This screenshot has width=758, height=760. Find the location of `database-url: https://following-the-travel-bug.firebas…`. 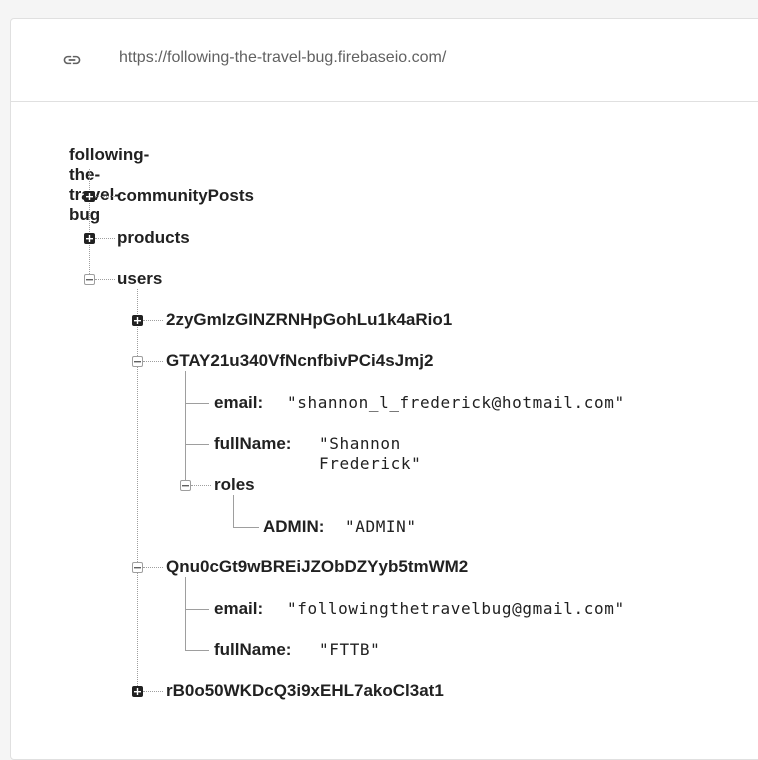

database-url: https://following-the-travel-bug.firebas… is located at coordinates (282, 58).